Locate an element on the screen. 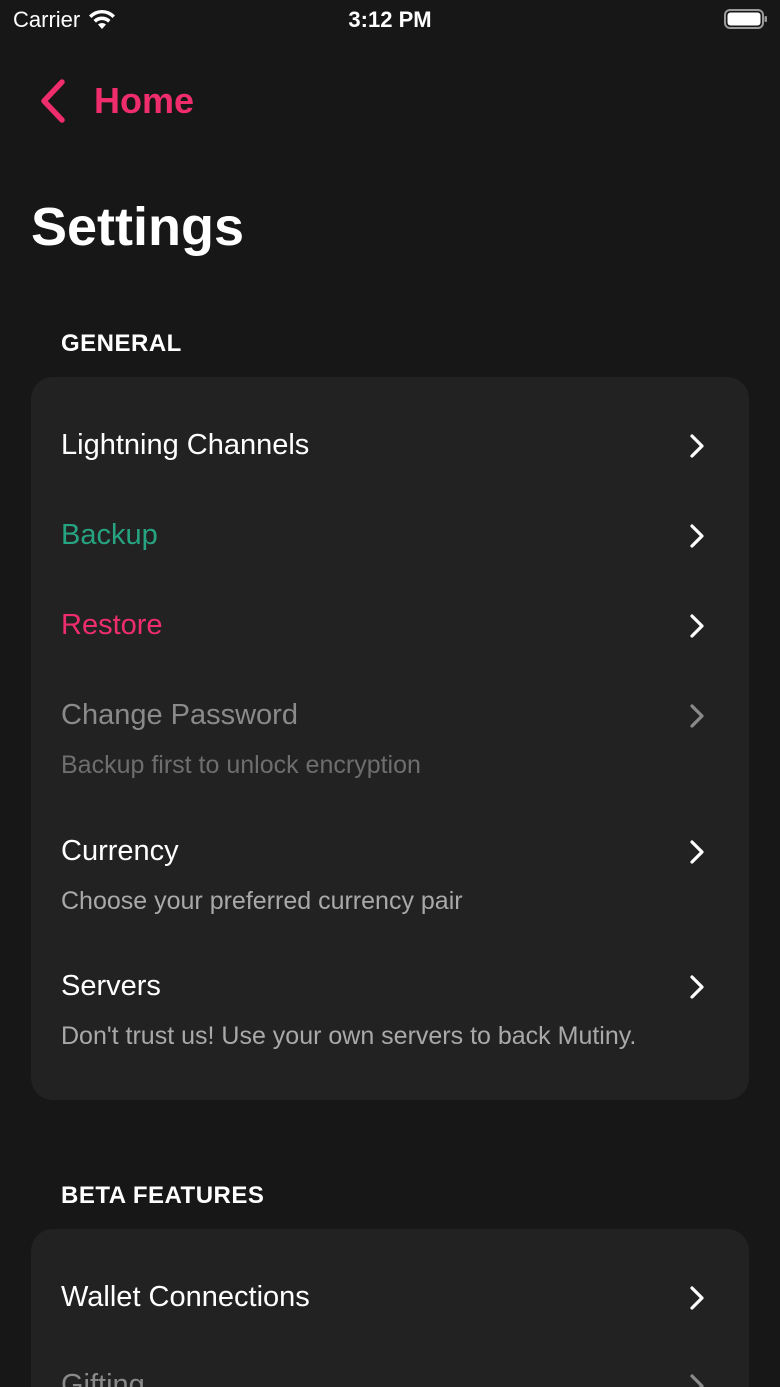 This screenshot has height=1387, width=780. back-button: Home is located at coordinates (116, 101).